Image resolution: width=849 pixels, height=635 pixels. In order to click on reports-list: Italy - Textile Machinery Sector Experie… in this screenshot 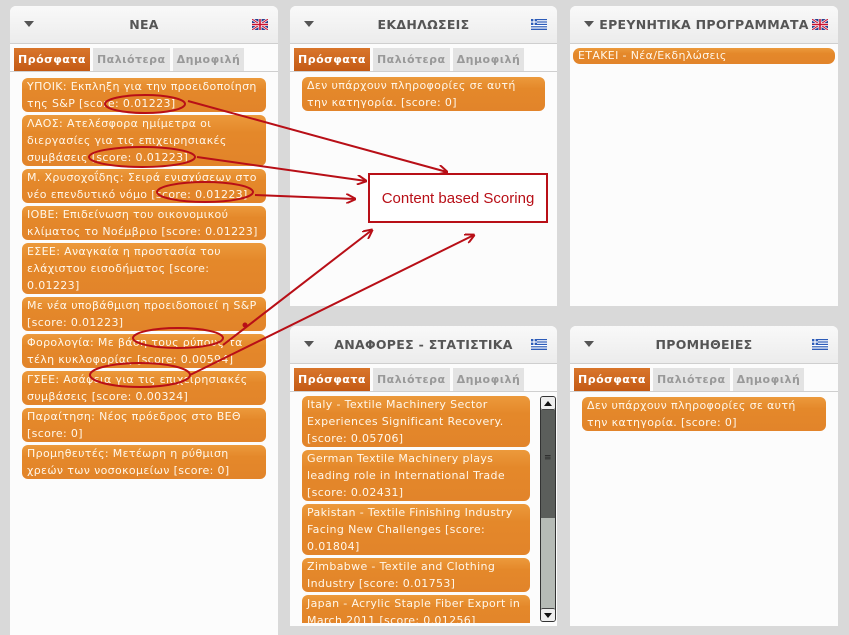, I will do `click(423, 509)`.